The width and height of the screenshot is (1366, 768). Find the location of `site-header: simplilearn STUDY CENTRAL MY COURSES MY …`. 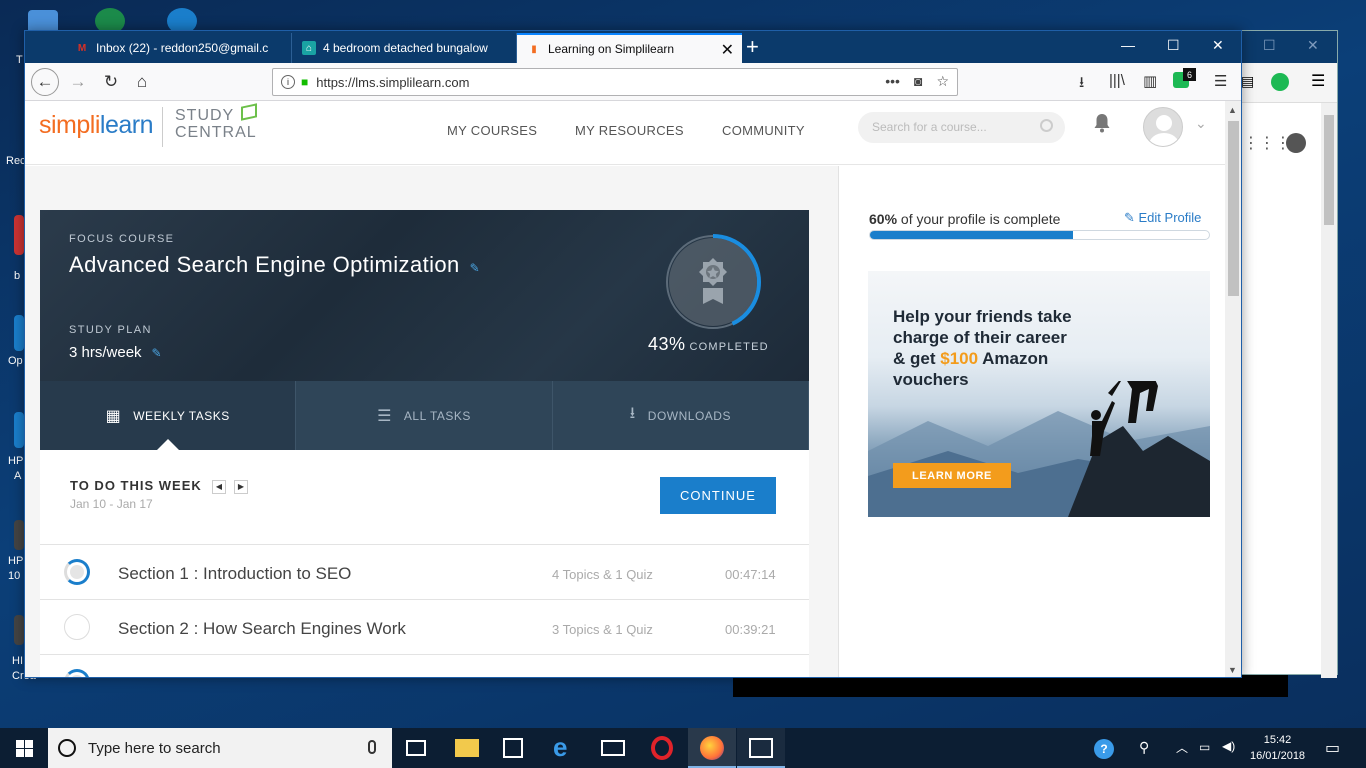

site-header: simplilearn STUDY CENTRAL MY COURSES MY … is located at coordinates (625, 133).